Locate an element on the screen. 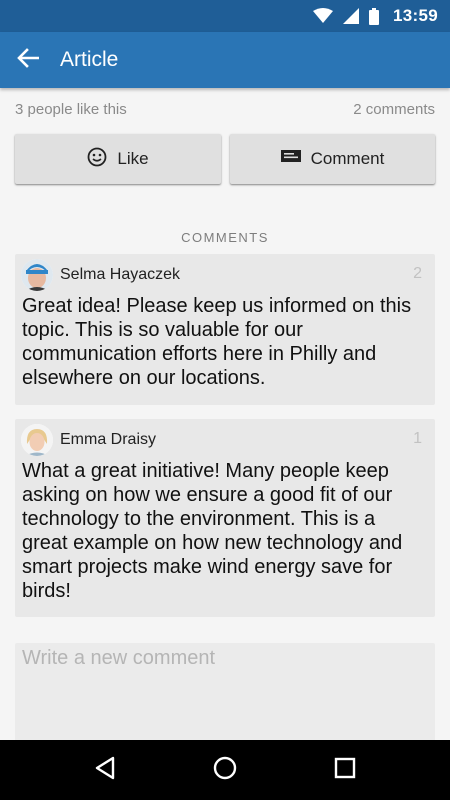  back-button is located at coordinates (28, 60).